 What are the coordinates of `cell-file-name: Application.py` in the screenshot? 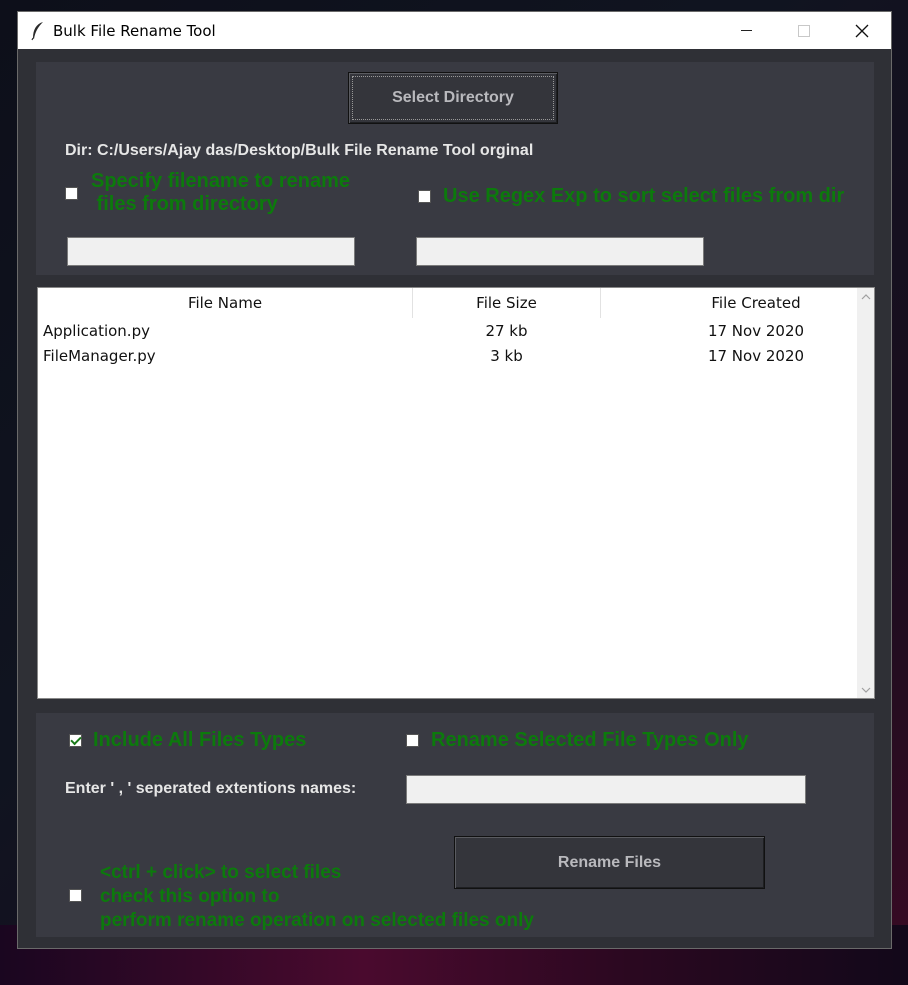 It's located at (96, 330).